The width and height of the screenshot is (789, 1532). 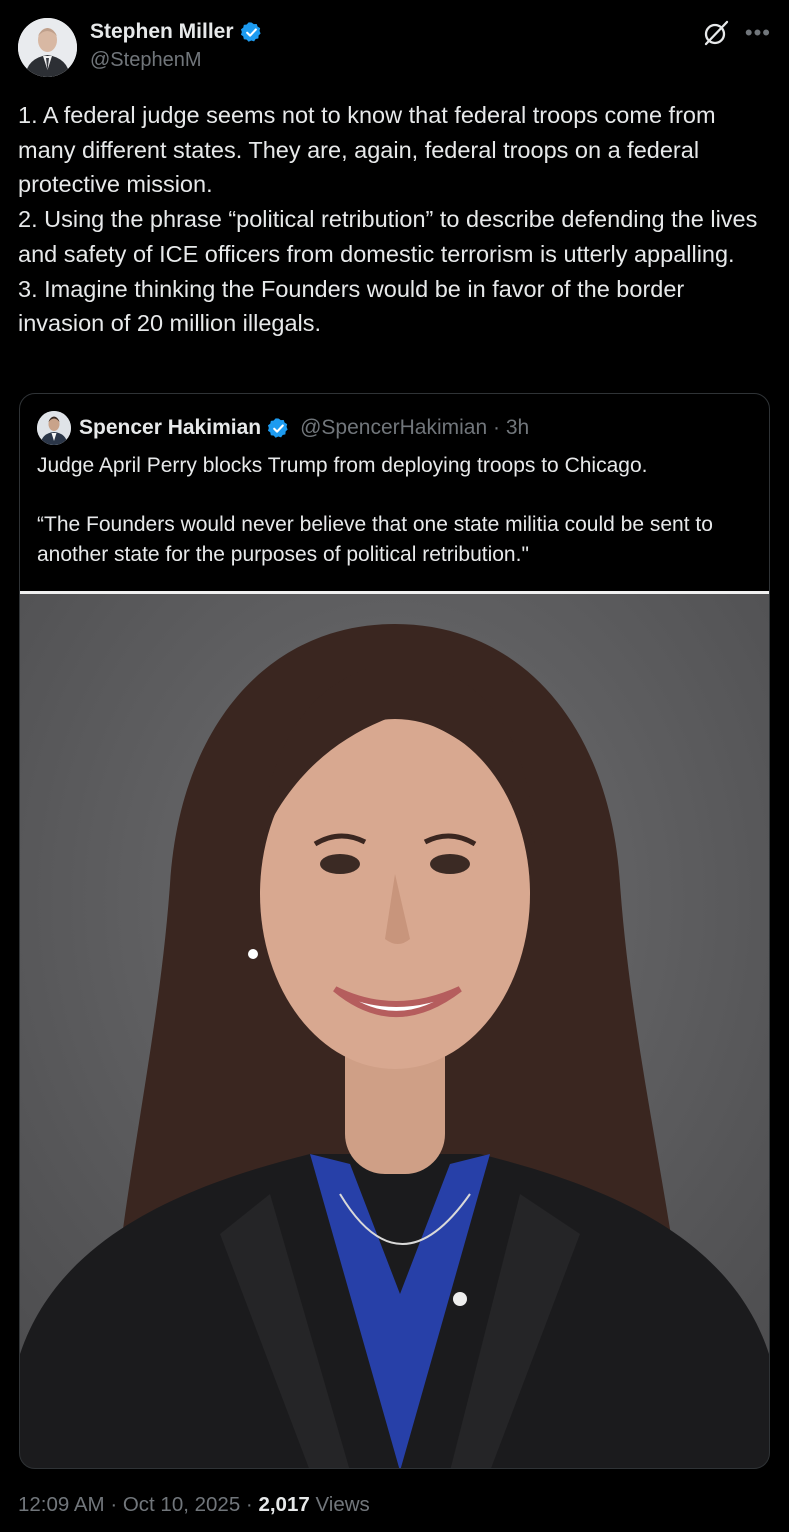 I want to click on tweet-date: Oct 10, 2025, so click(x=181, y=1504).